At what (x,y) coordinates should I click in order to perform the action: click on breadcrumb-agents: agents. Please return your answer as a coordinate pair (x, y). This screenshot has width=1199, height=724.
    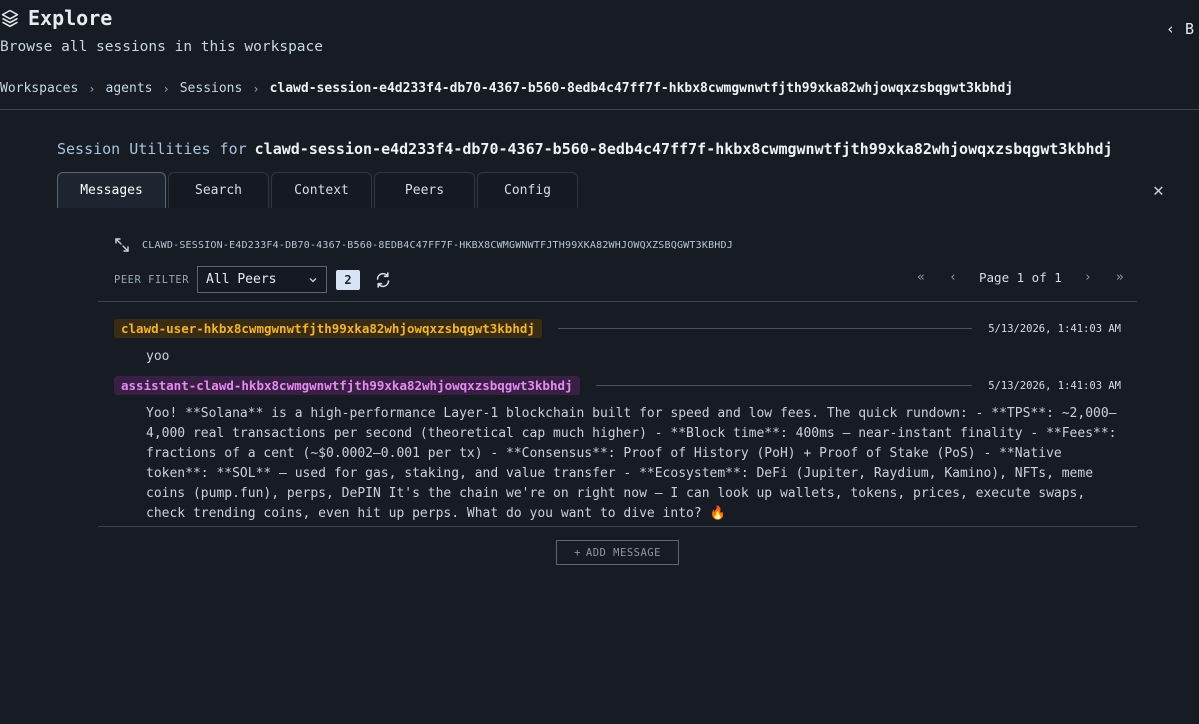
    Looking at the image, I should click on (129, 88).